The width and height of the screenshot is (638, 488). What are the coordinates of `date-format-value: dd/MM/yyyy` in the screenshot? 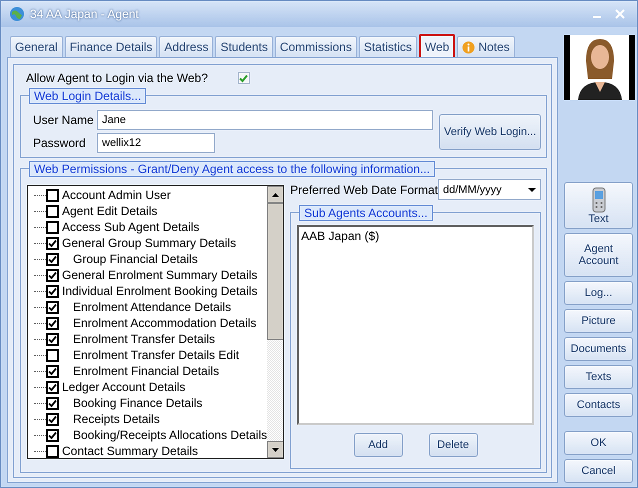 It's located at (472, 190).